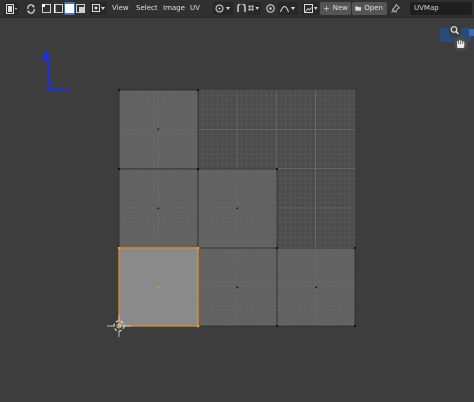  What do you see at coordinates (441, 8) in the screenshot?
I see `uv-map-field: UVMap` at bounding box center [441, 8].